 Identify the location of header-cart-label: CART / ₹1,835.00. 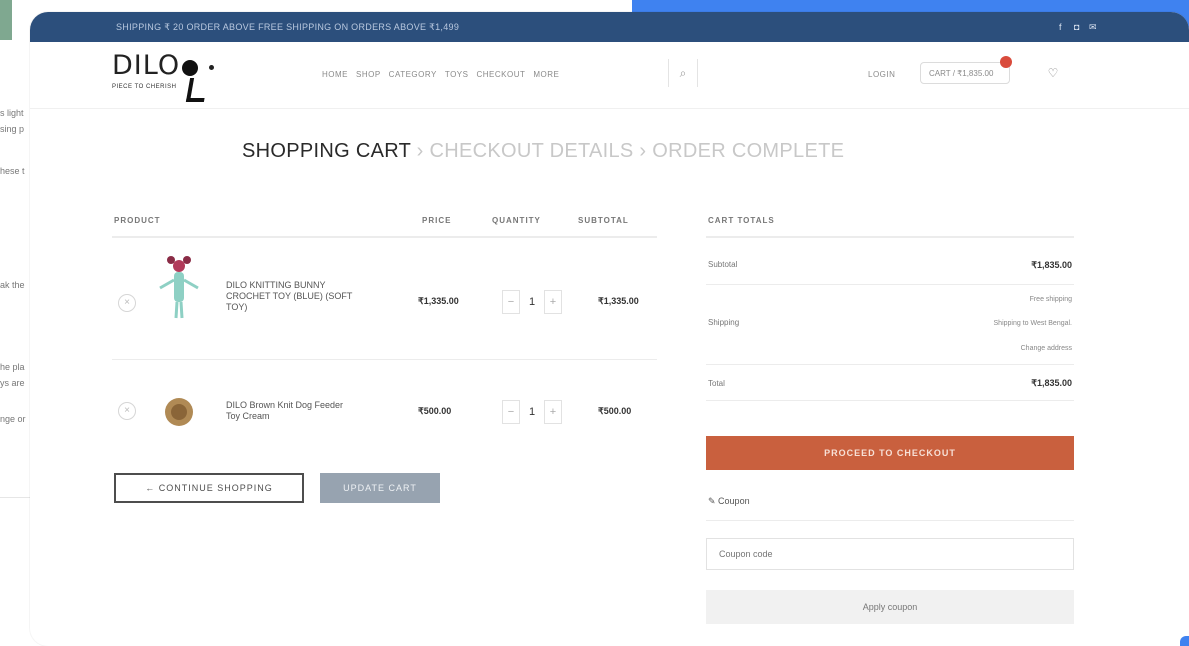
(961, 73).